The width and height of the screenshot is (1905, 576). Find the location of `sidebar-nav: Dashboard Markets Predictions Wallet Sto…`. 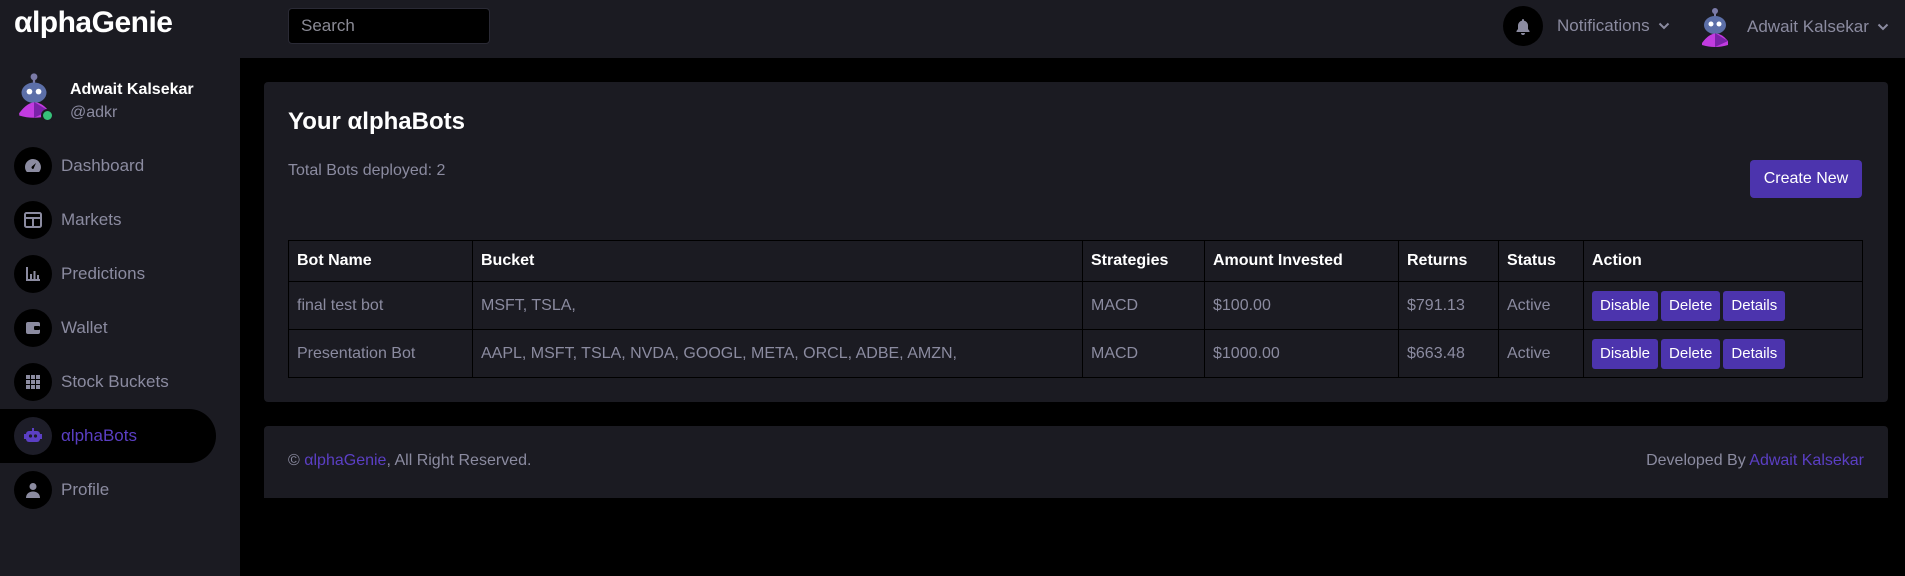

sidebar-nav: Dashboard Markets Predictions Wallet Sto… is located at coordinates (120, 328).